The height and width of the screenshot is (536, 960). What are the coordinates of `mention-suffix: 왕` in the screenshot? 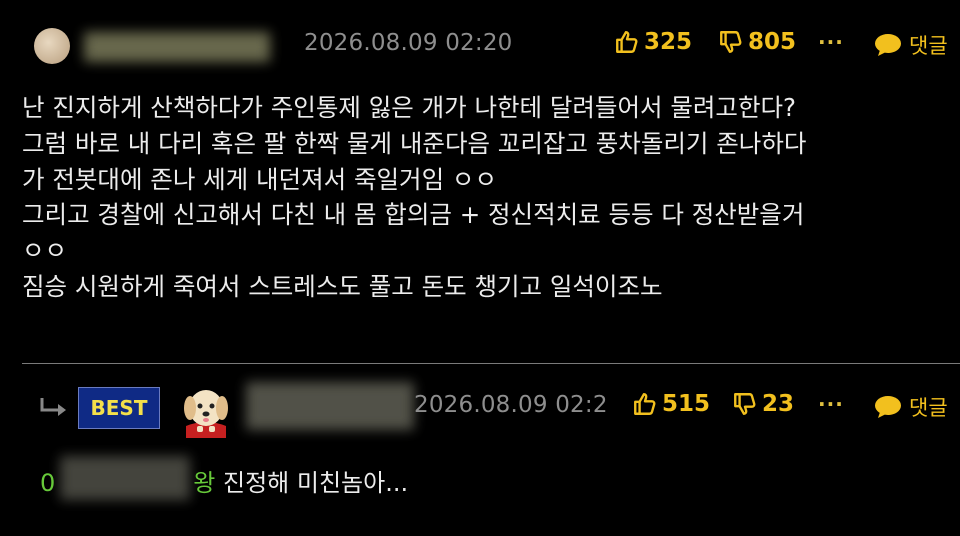 It's located at (204, 483).